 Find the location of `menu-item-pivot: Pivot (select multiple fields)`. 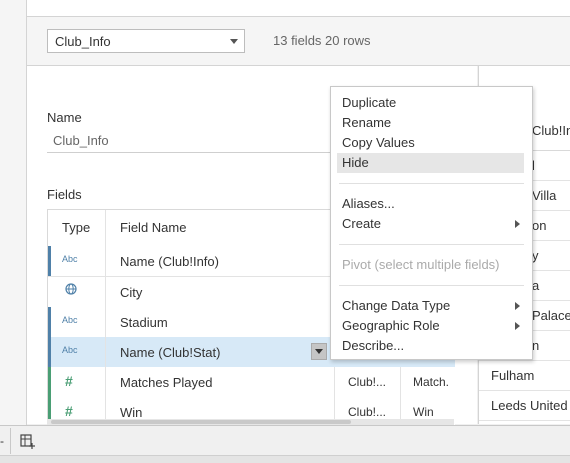

menu-item-pivot: Pivot (select multiple fields) is located at coordinates (431, 265).